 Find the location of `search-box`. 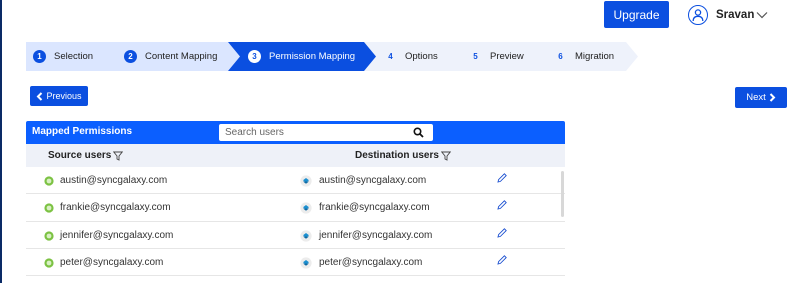

search-box is located at coordinates (326, 132).